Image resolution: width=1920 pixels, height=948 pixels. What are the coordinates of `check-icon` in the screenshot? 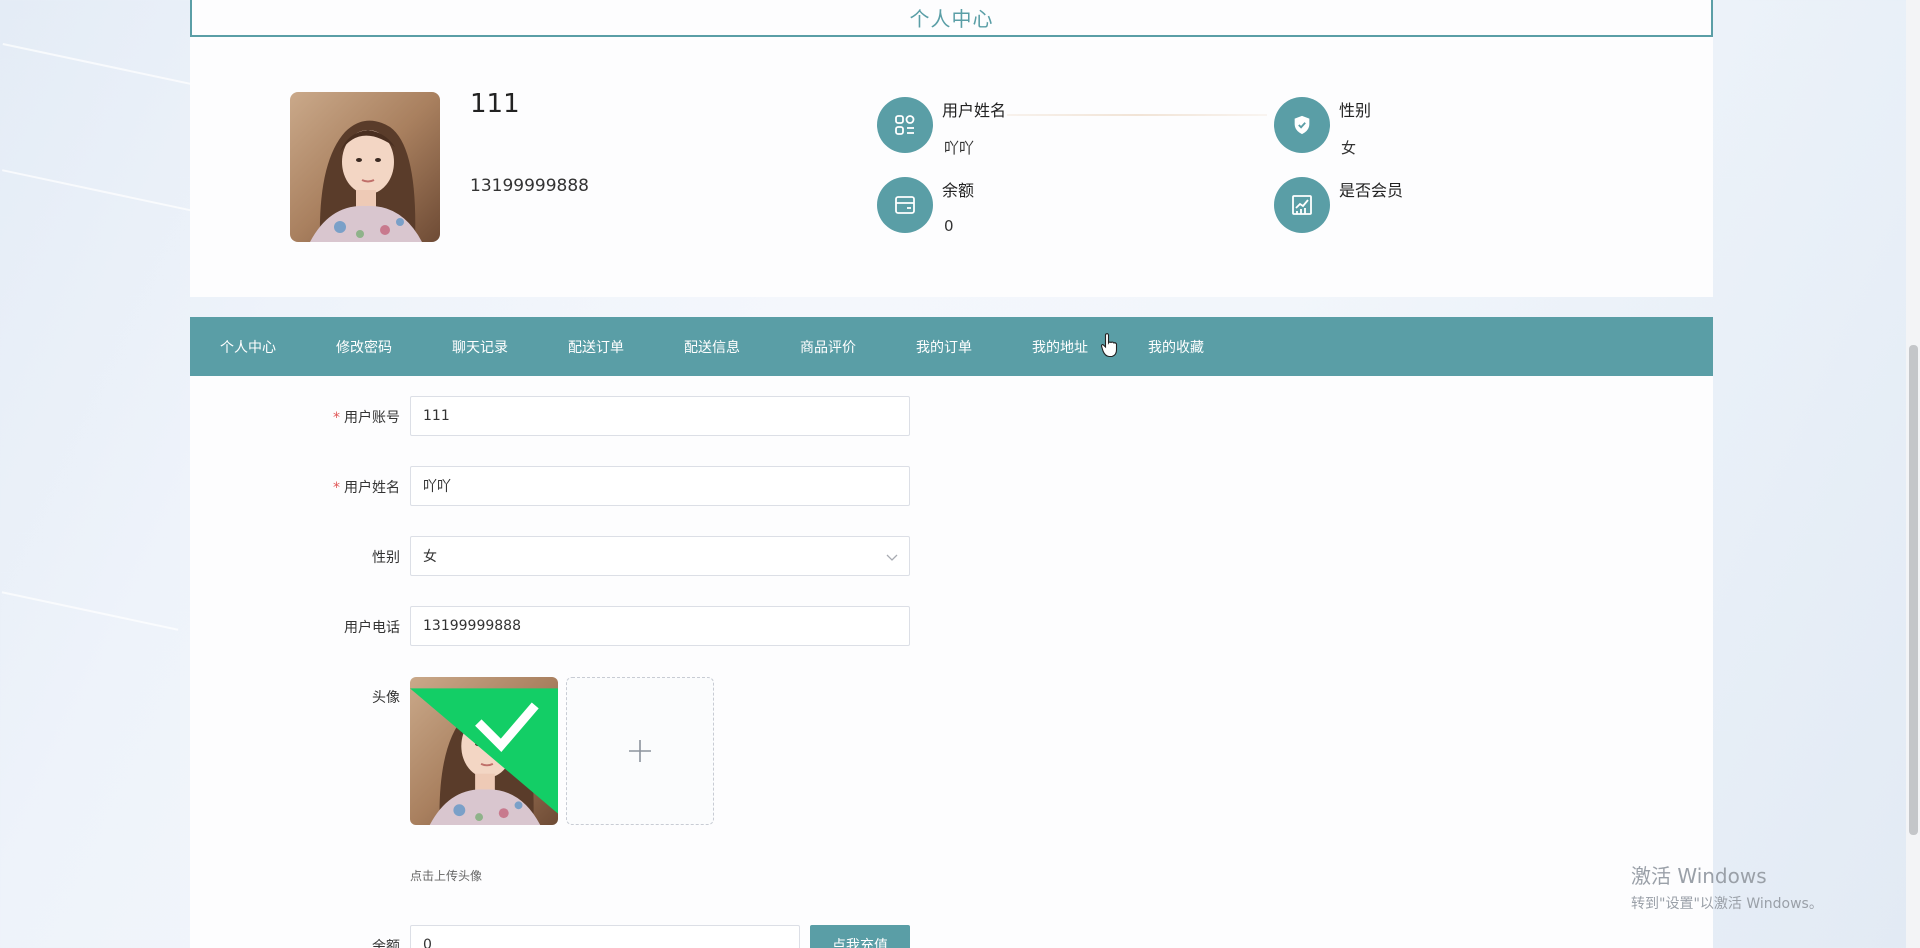 It's located at (484, 751).